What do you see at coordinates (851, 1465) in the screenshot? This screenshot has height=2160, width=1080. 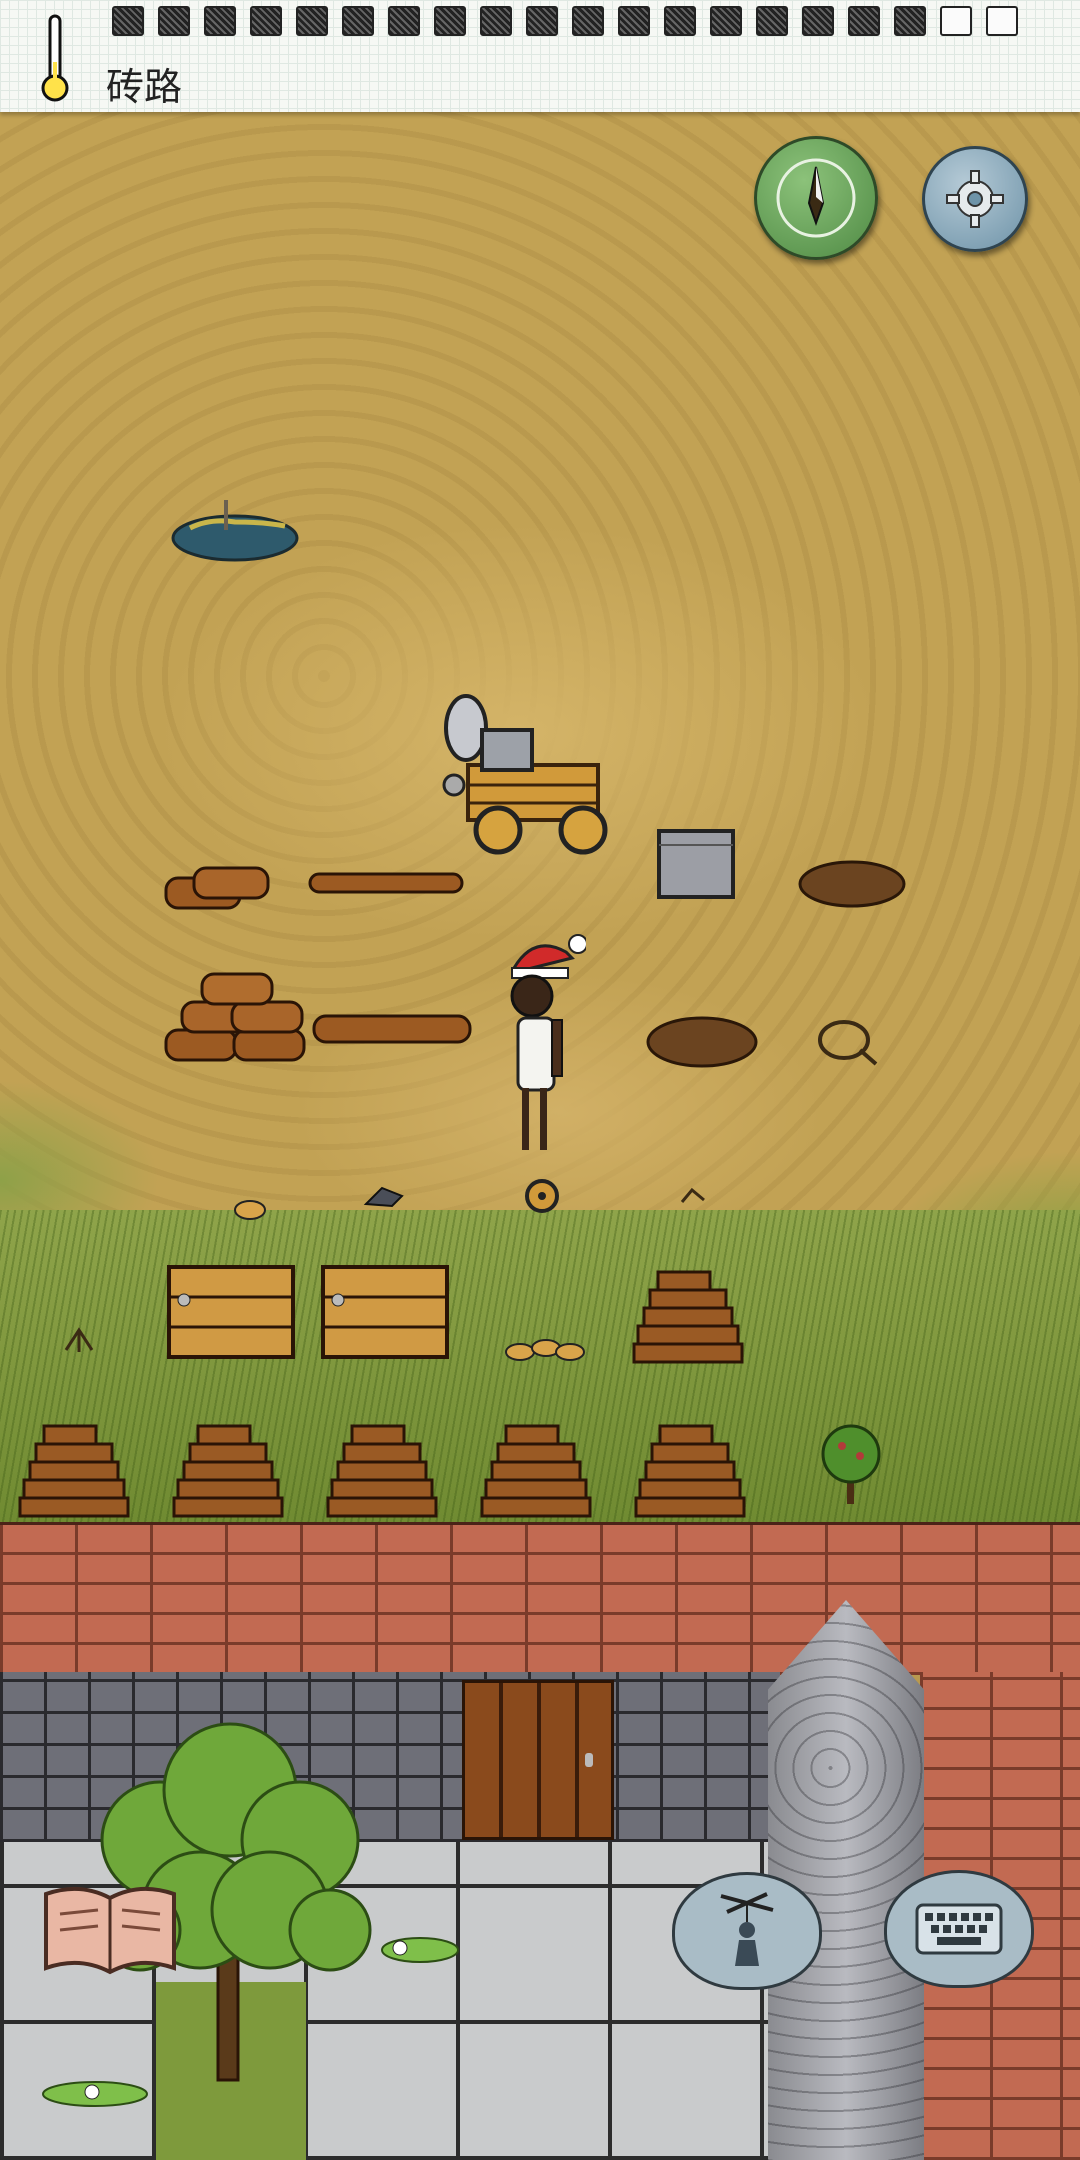 I see `sapling` at bounding box center [851, 1465].